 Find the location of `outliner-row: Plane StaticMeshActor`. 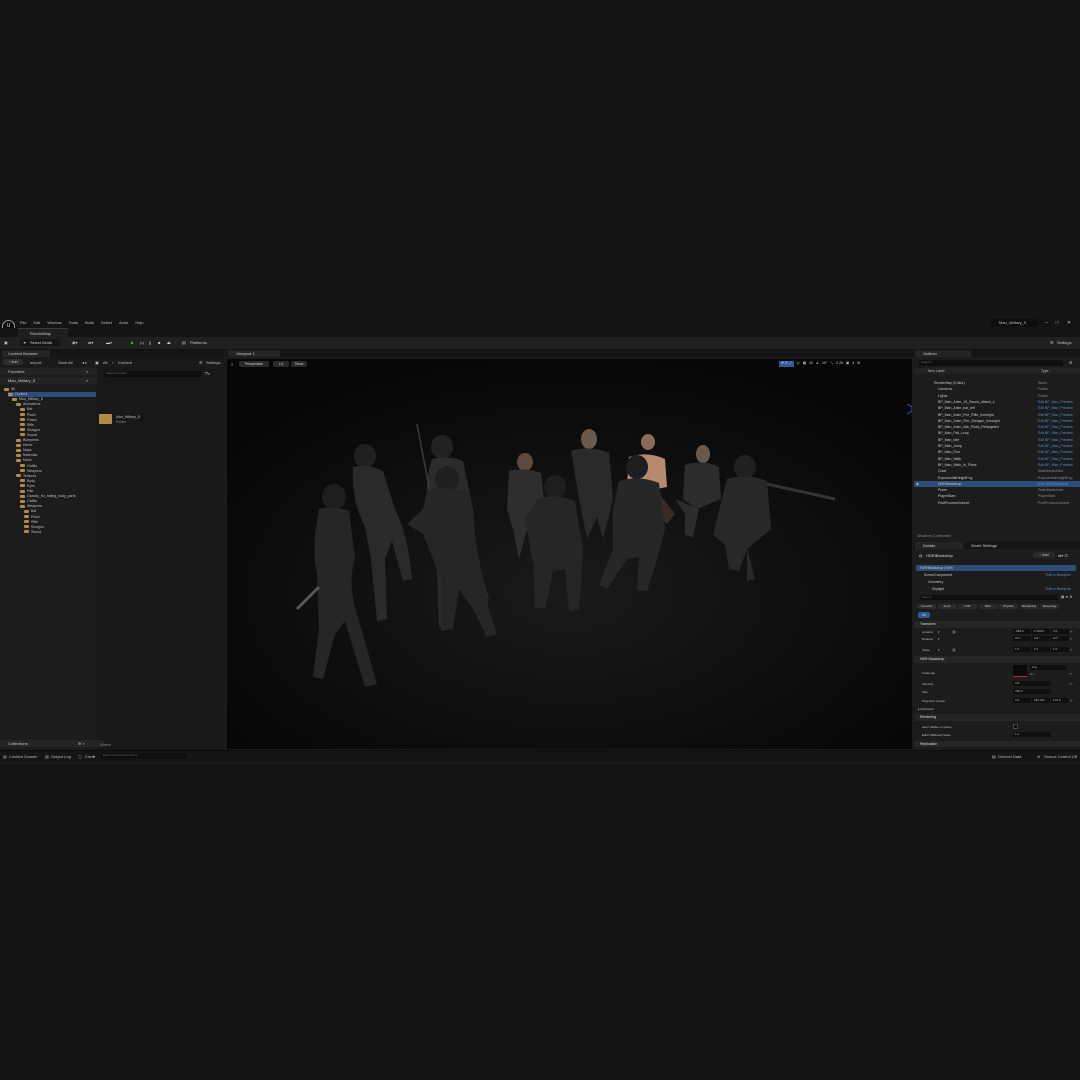

outliner-row: Plane StaticMeshActor is located at coordinates (997, 490).